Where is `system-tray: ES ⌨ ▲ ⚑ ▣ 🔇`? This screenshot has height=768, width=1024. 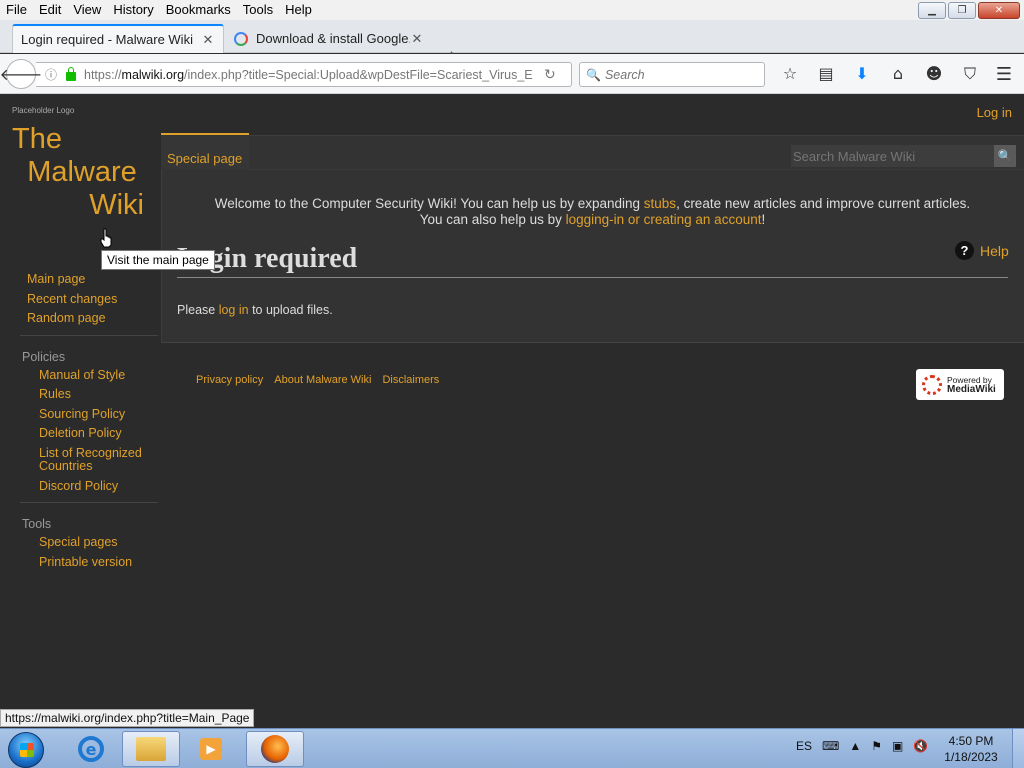 system-tray: ES ⌨ ▲ ⚑ ▣ 🔇 is located at coordinates (862, 746).